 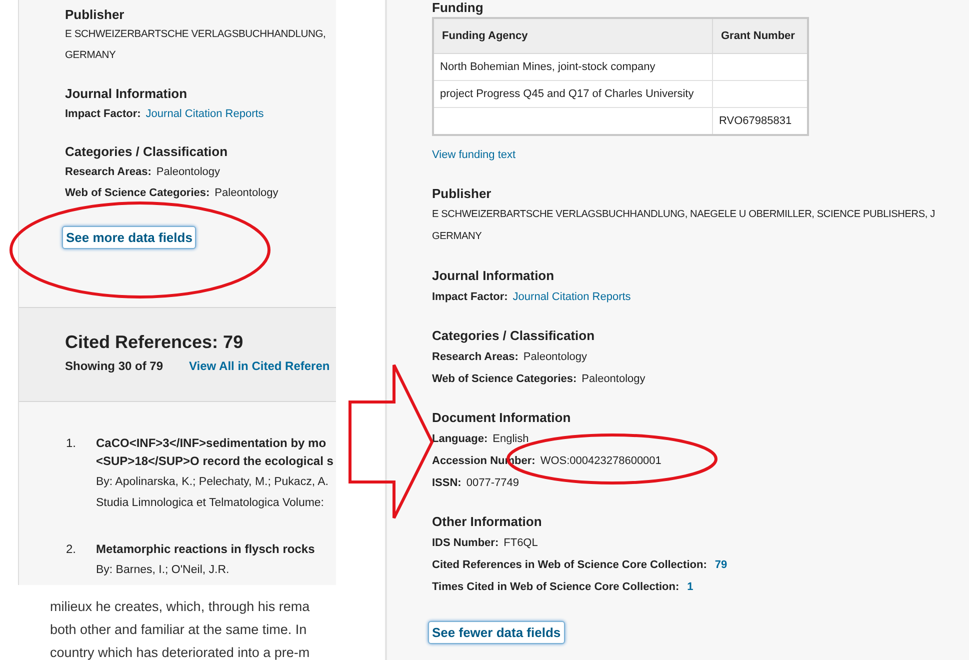 I want to click on table-cell: North Bohemian Mines, joint-stock company, so click(x=572, y=67).